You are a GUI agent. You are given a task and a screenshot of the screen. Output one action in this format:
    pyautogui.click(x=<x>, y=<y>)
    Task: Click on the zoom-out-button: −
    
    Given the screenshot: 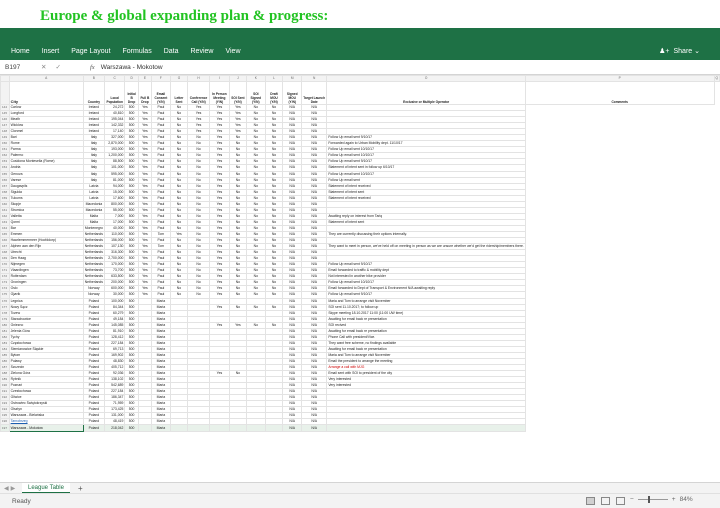 What is the action you would take?
    pyautogui.click(x=632, y=499)
    